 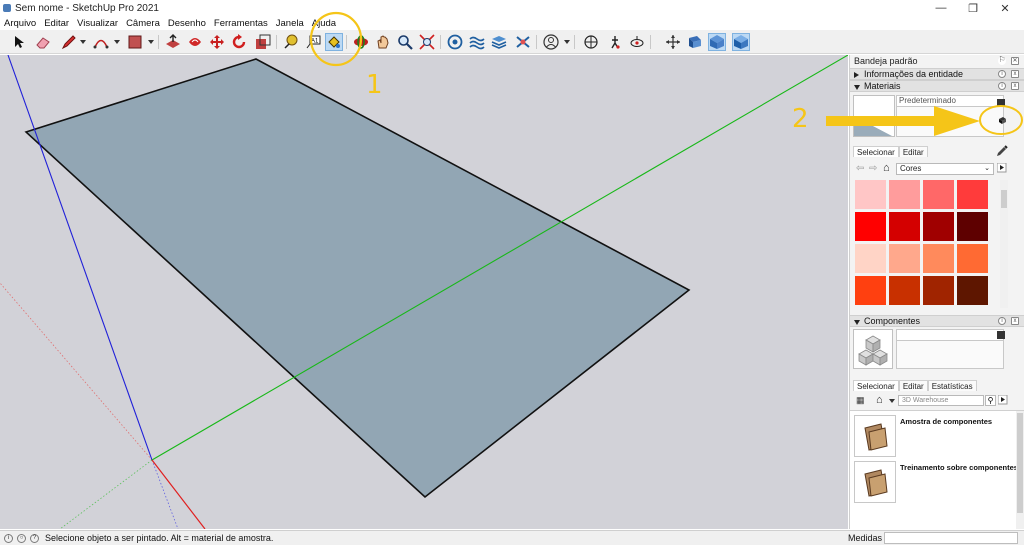 What do you see at coordinates (950, 335) in the screenshot?
I see `component-name-field` at bounding box center [950, 335].